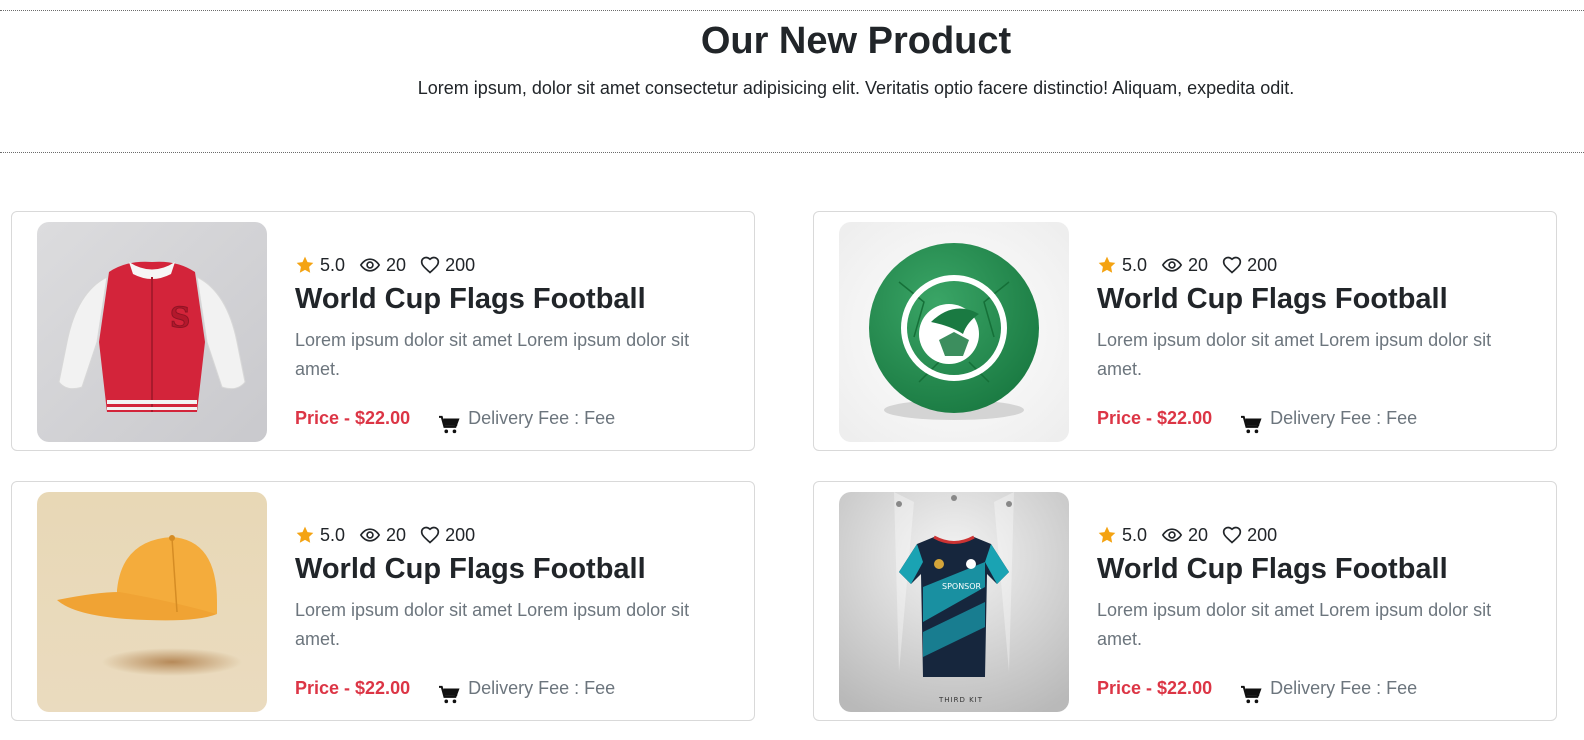 The width and height of the screenshot is (1584, 740). What do you see at coordinates (152, 602) in the screenshot?
I see `product-image-cap` at bounding box center [152, 602].